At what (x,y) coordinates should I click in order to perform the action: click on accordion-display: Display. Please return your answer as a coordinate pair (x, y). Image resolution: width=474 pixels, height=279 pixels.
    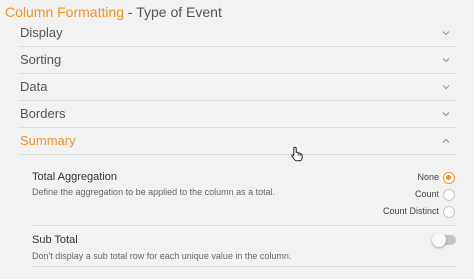
    Looking at the image, I should click on (237, 33).